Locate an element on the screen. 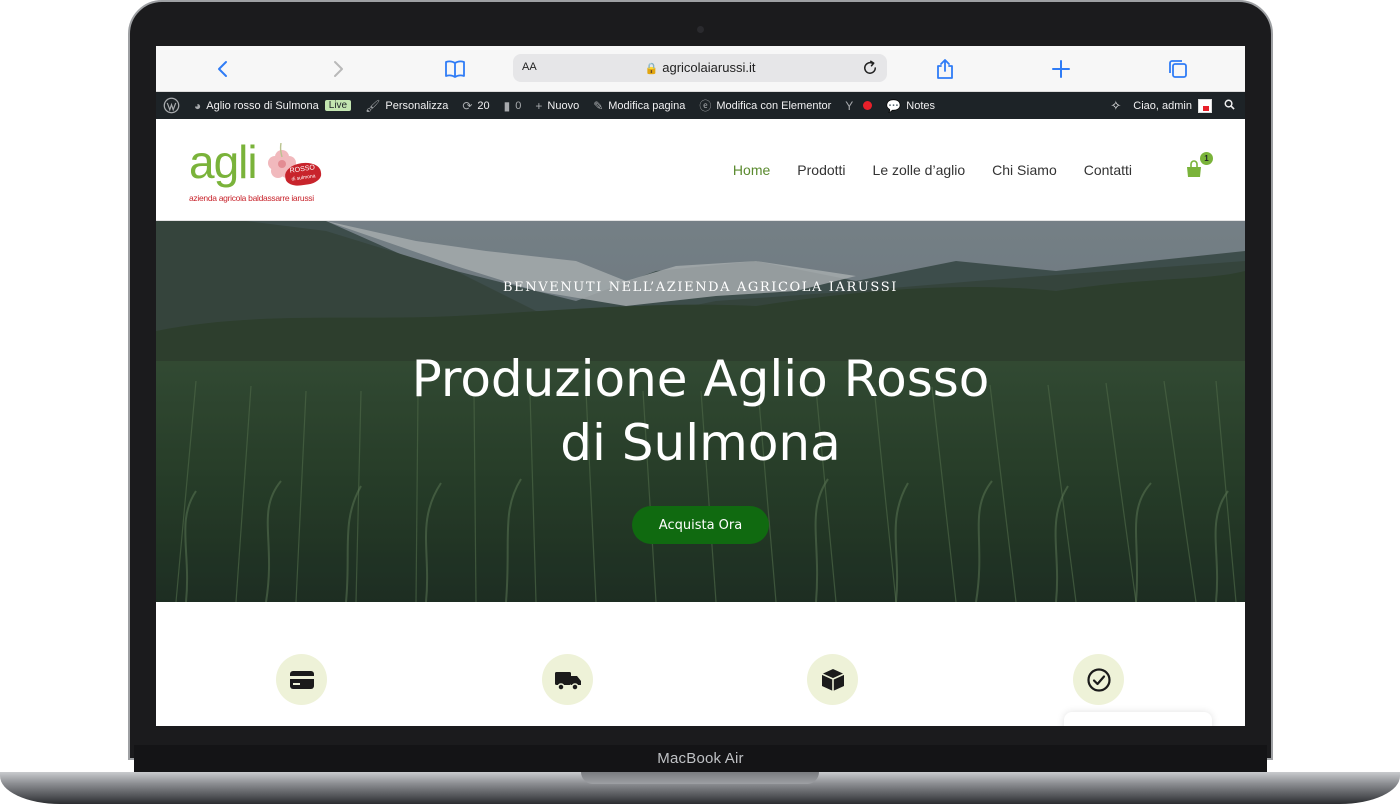 The width and height of the screenshot is (1400, 804). feature-packaging is located at coordinates (832, 679).